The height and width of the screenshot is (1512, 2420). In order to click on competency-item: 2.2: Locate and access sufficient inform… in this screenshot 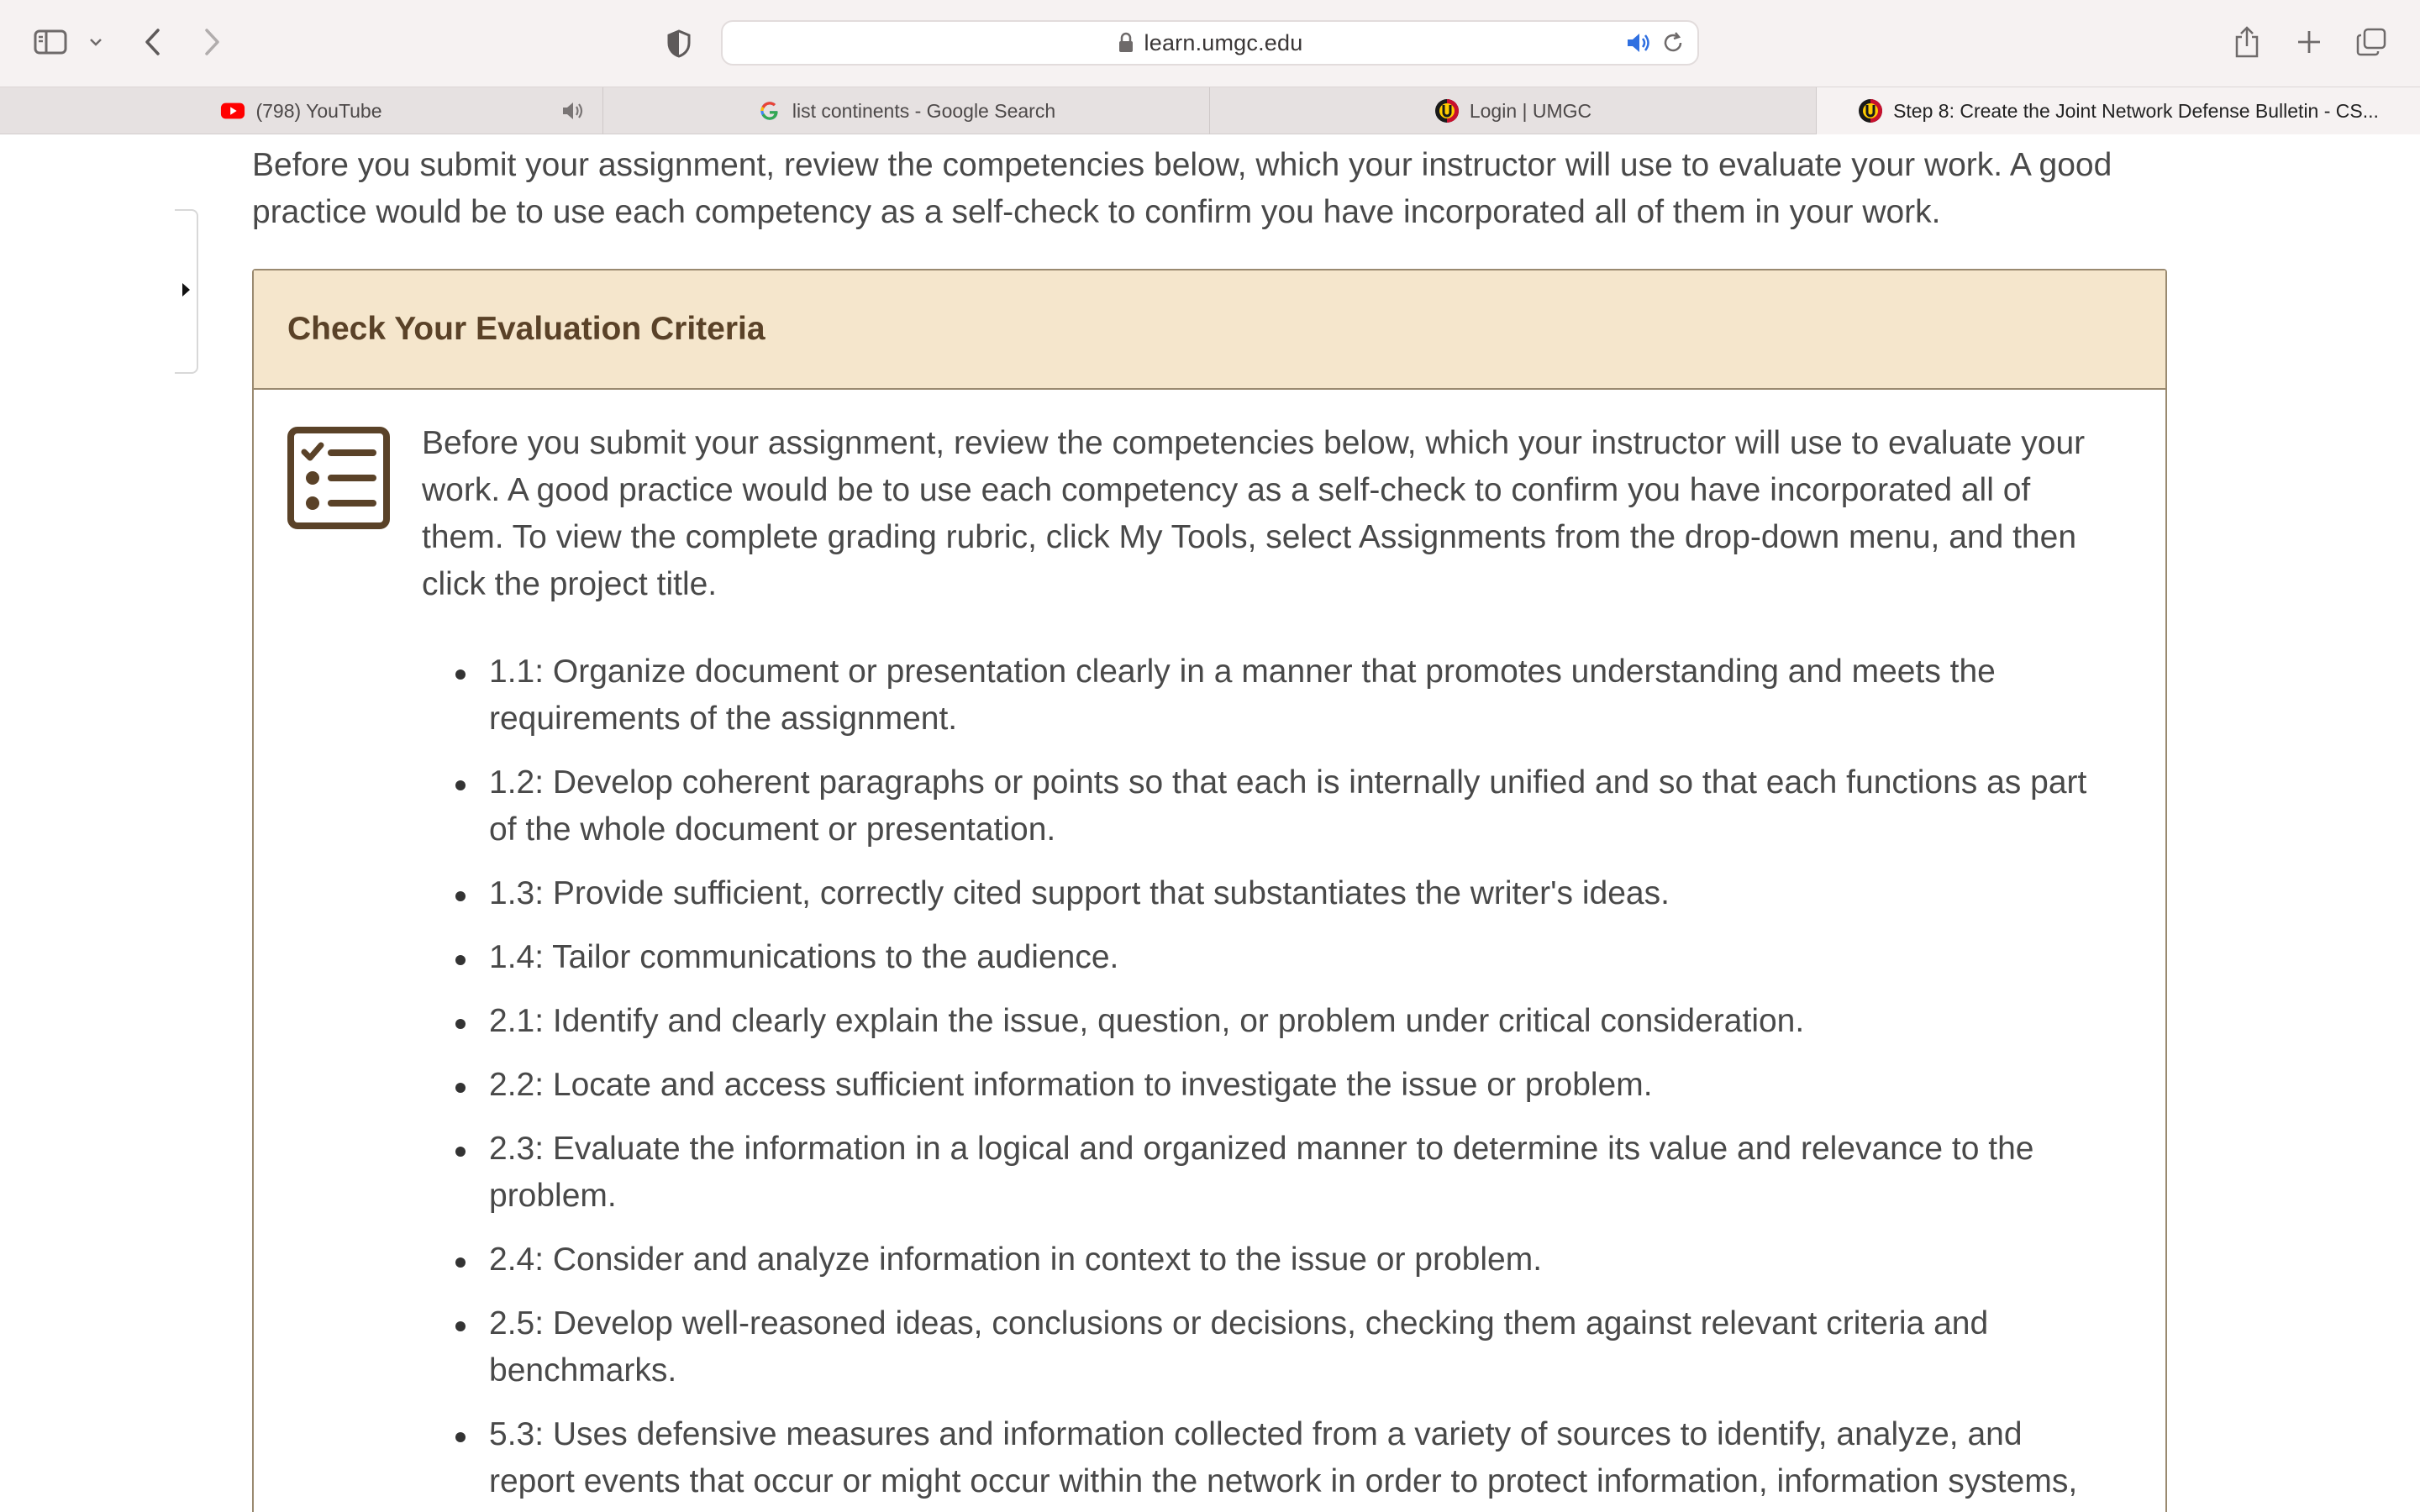, I will do `click(1278, 1085)`.